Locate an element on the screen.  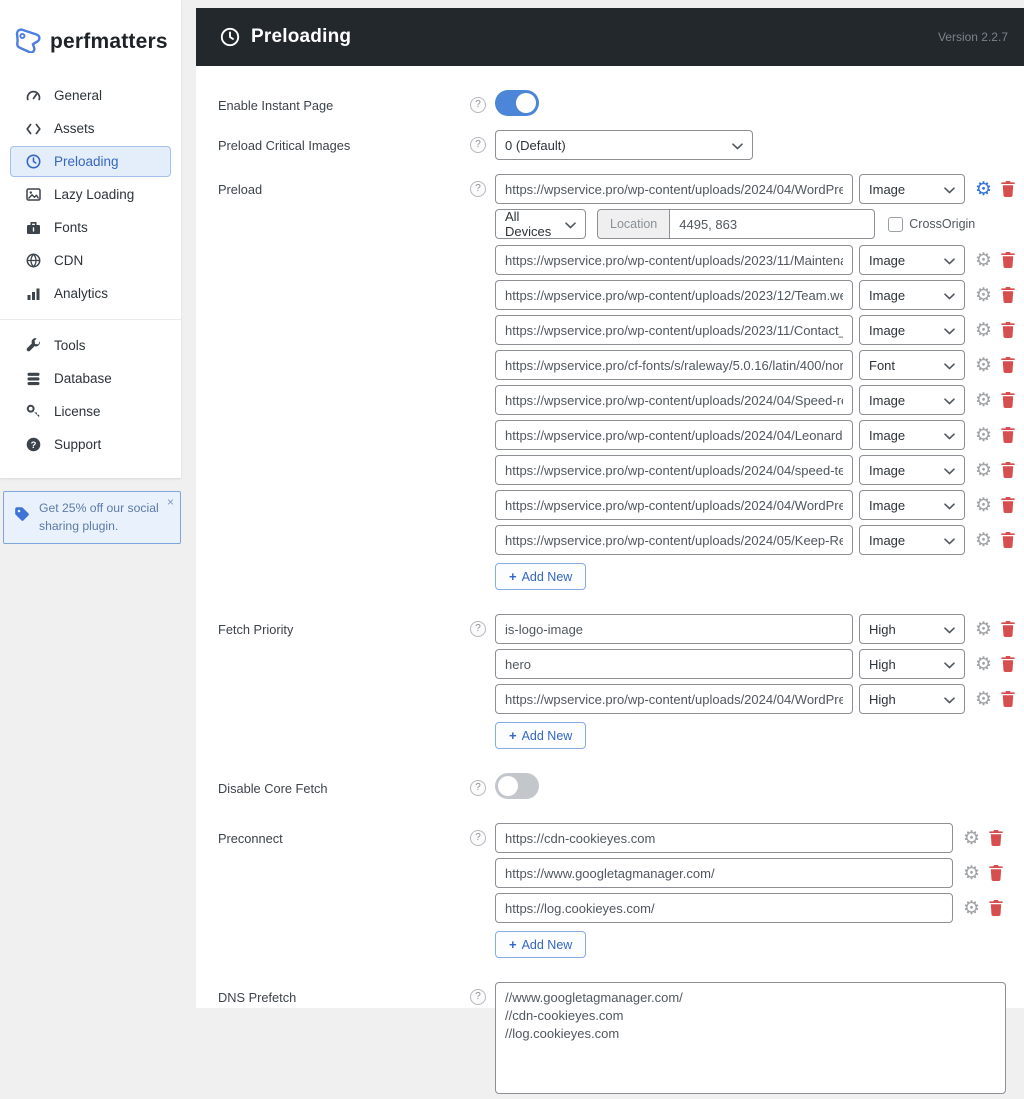
sidebar-item-cdn: CDN is located at coordinates (90, 260).